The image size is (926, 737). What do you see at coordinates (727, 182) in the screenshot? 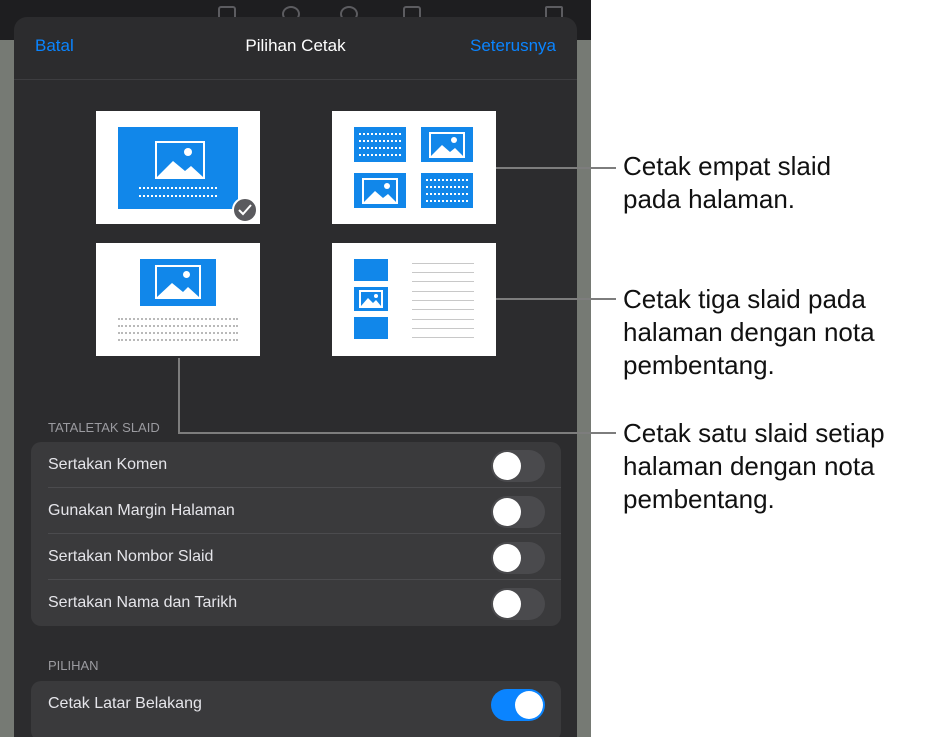
I see `callout-four-slides: Cetak empat slaid pada halaman.` at bounding box center [727, 182].